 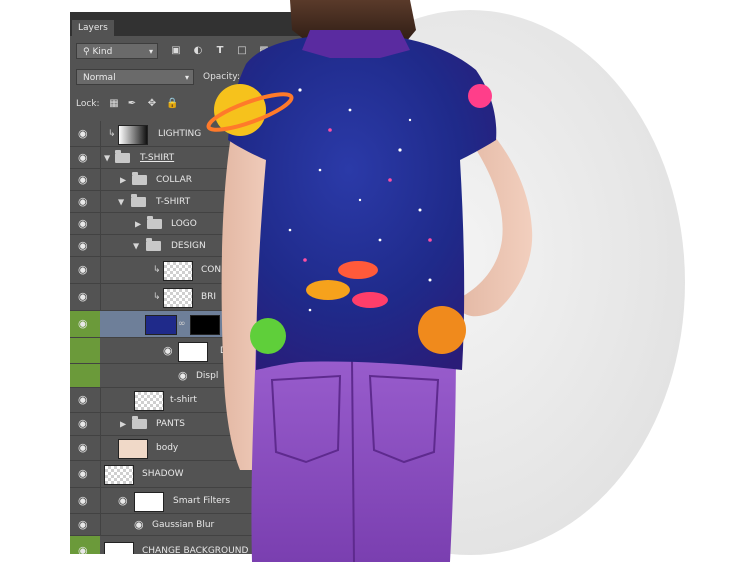 What do you see at coordinates (442, 330) in the screenshot?
I see `planet-orange-right` at bounding box center [442, 330].